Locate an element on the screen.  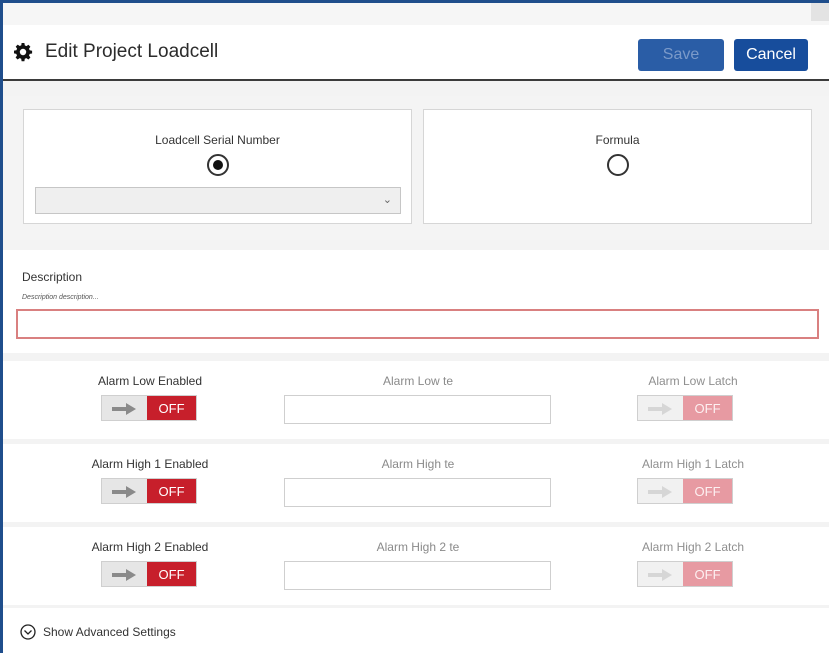
alarm-value-label: Alarm High 2 te is located at coordinates (418, 547).